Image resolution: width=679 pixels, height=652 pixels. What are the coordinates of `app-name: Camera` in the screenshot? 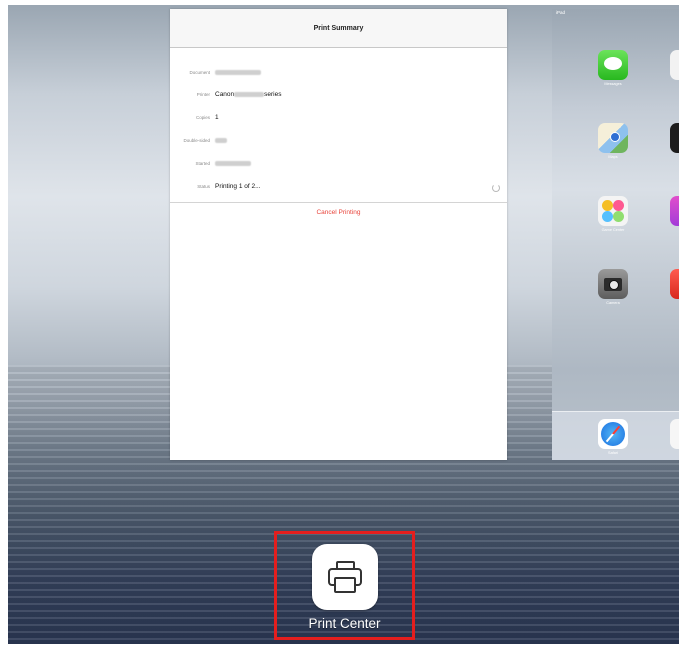 It's located at (613, 303).